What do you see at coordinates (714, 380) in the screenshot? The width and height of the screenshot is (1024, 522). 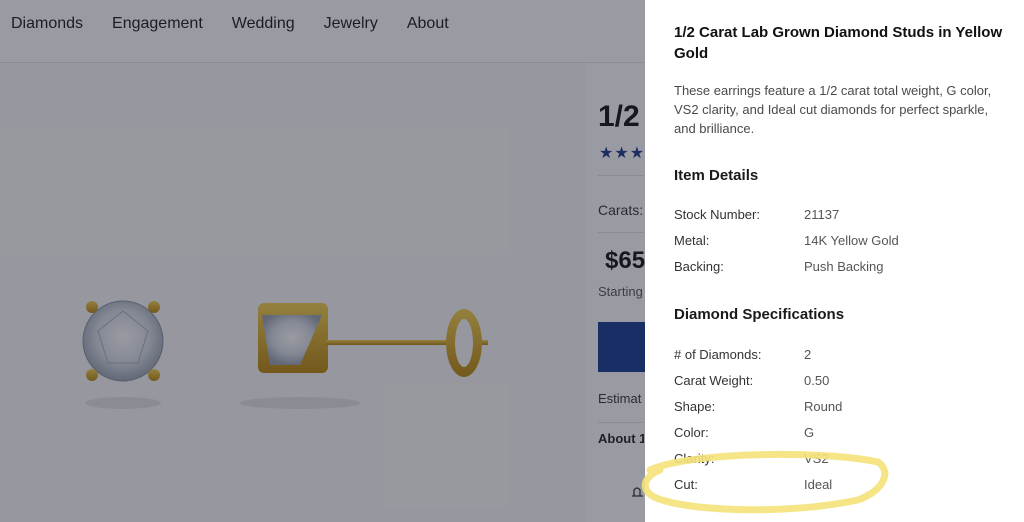 I see `spec-label: Carat Weight:` at bounding box center [714, 380].